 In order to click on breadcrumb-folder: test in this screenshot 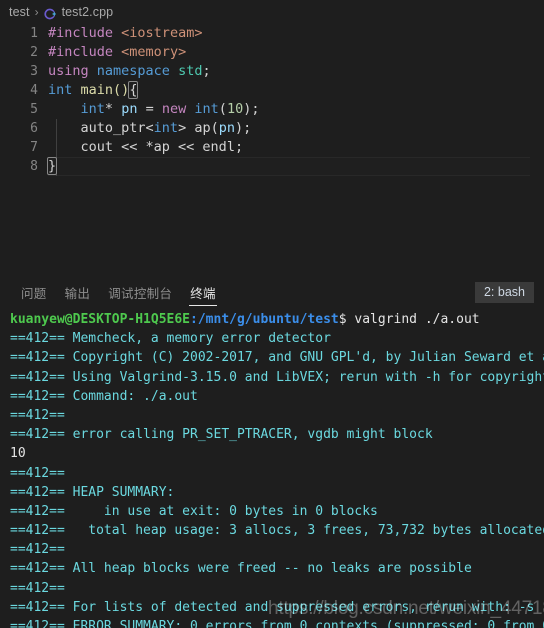, I will do `click(19, 12)`.